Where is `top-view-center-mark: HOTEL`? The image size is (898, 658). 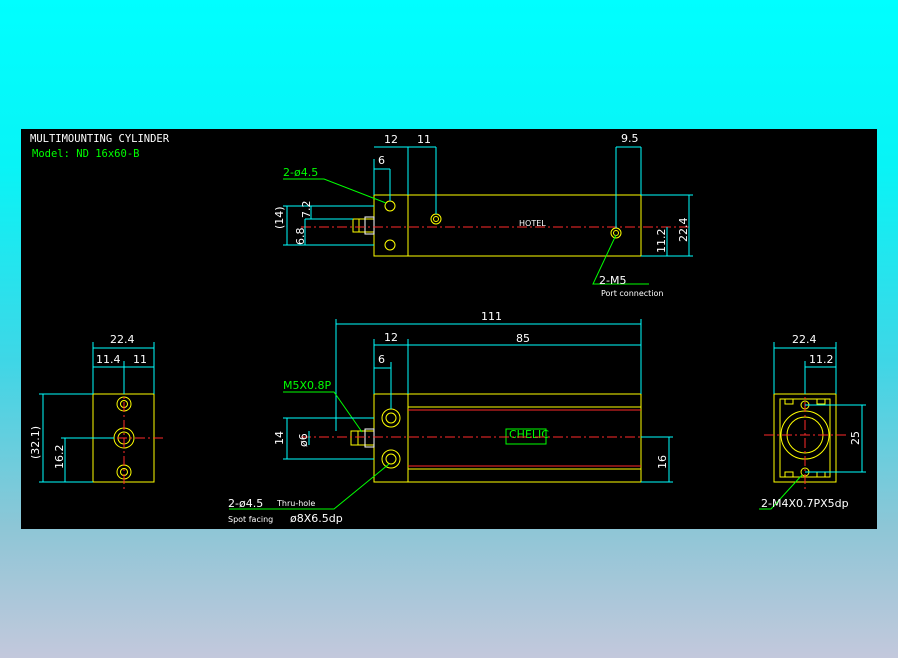
top-view-center-mark: HOTEL is located at coordinates (532, 223).